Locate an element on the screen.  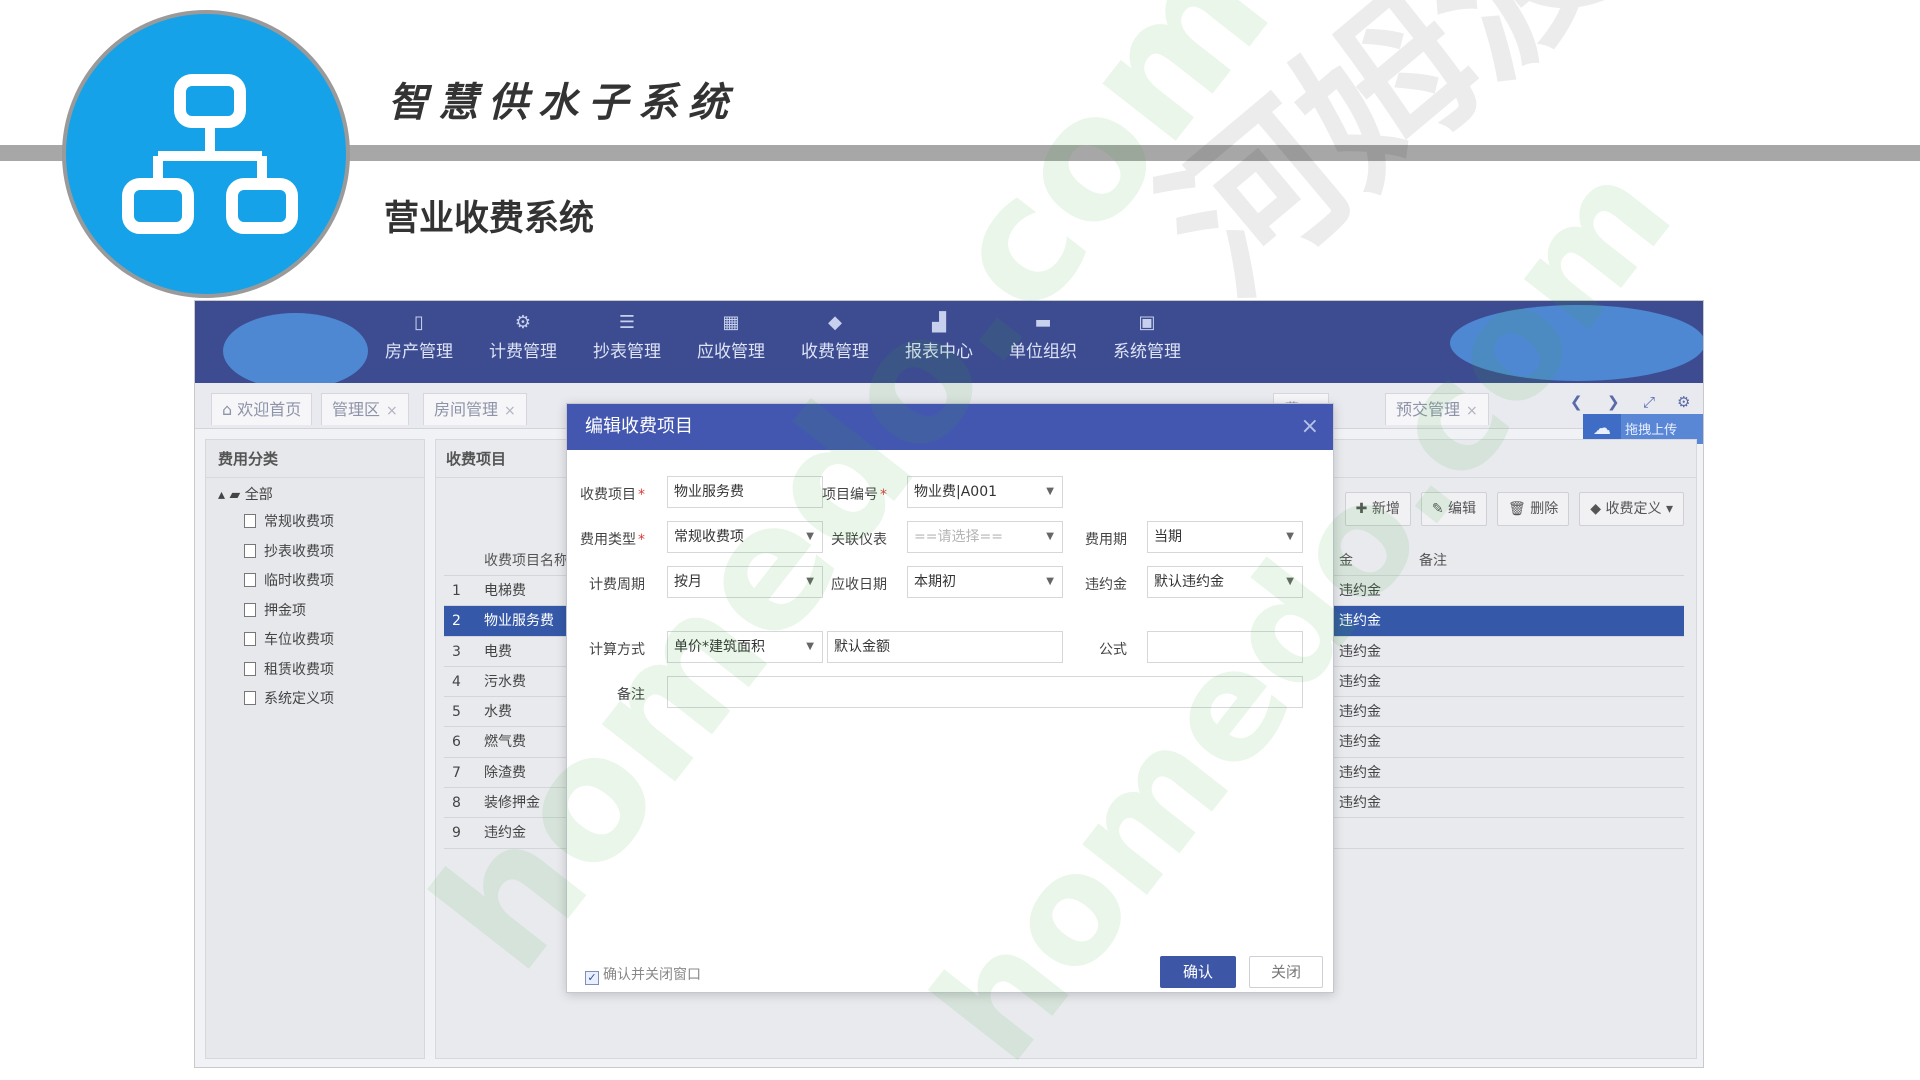
label-fee-type: 费用类型 * is located at coordinates (611, 539).